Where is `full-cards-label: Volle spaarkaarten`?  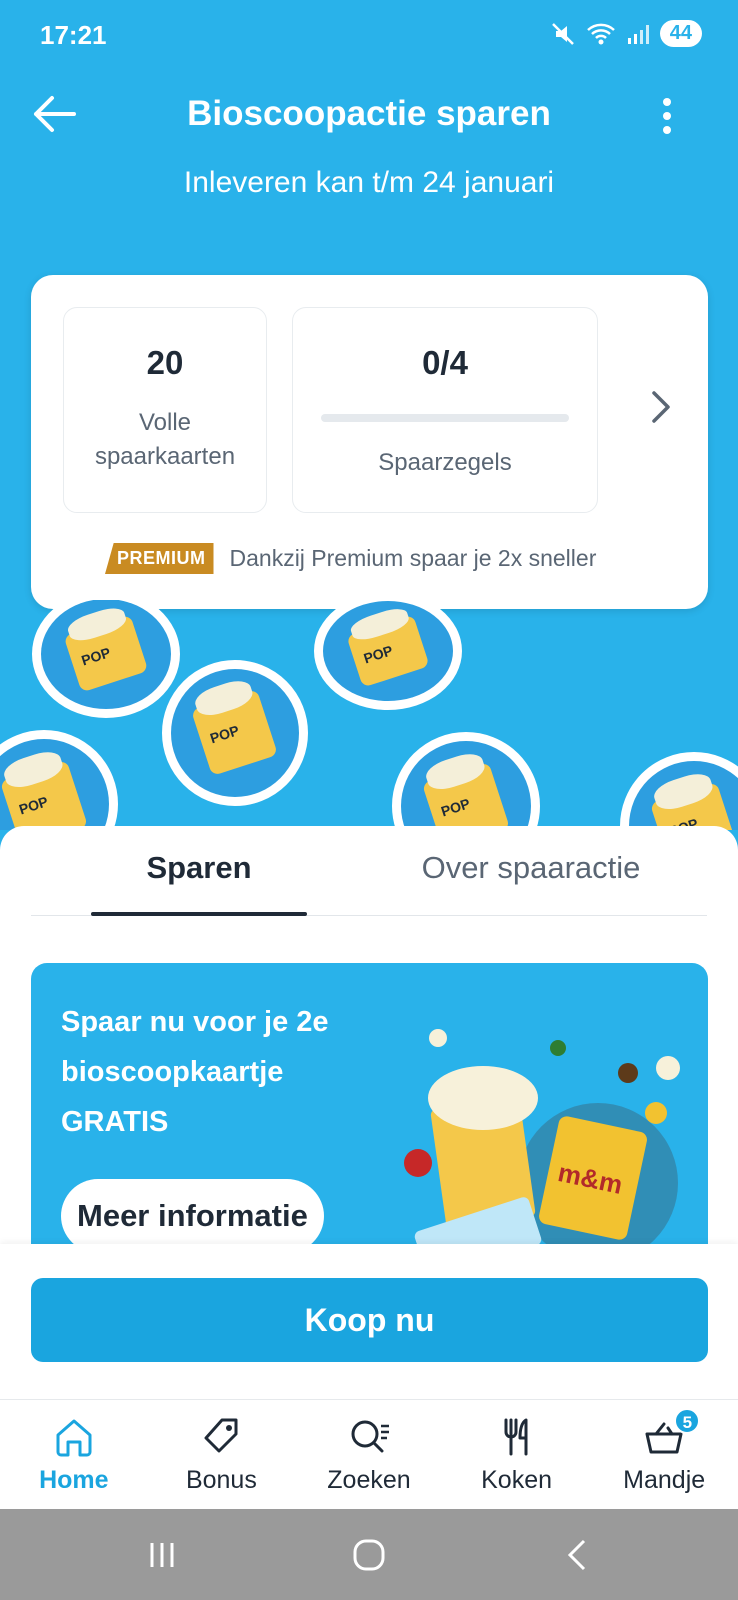
full-cards-label: Volle spaarkaarten is located at coordinates (165, 440).